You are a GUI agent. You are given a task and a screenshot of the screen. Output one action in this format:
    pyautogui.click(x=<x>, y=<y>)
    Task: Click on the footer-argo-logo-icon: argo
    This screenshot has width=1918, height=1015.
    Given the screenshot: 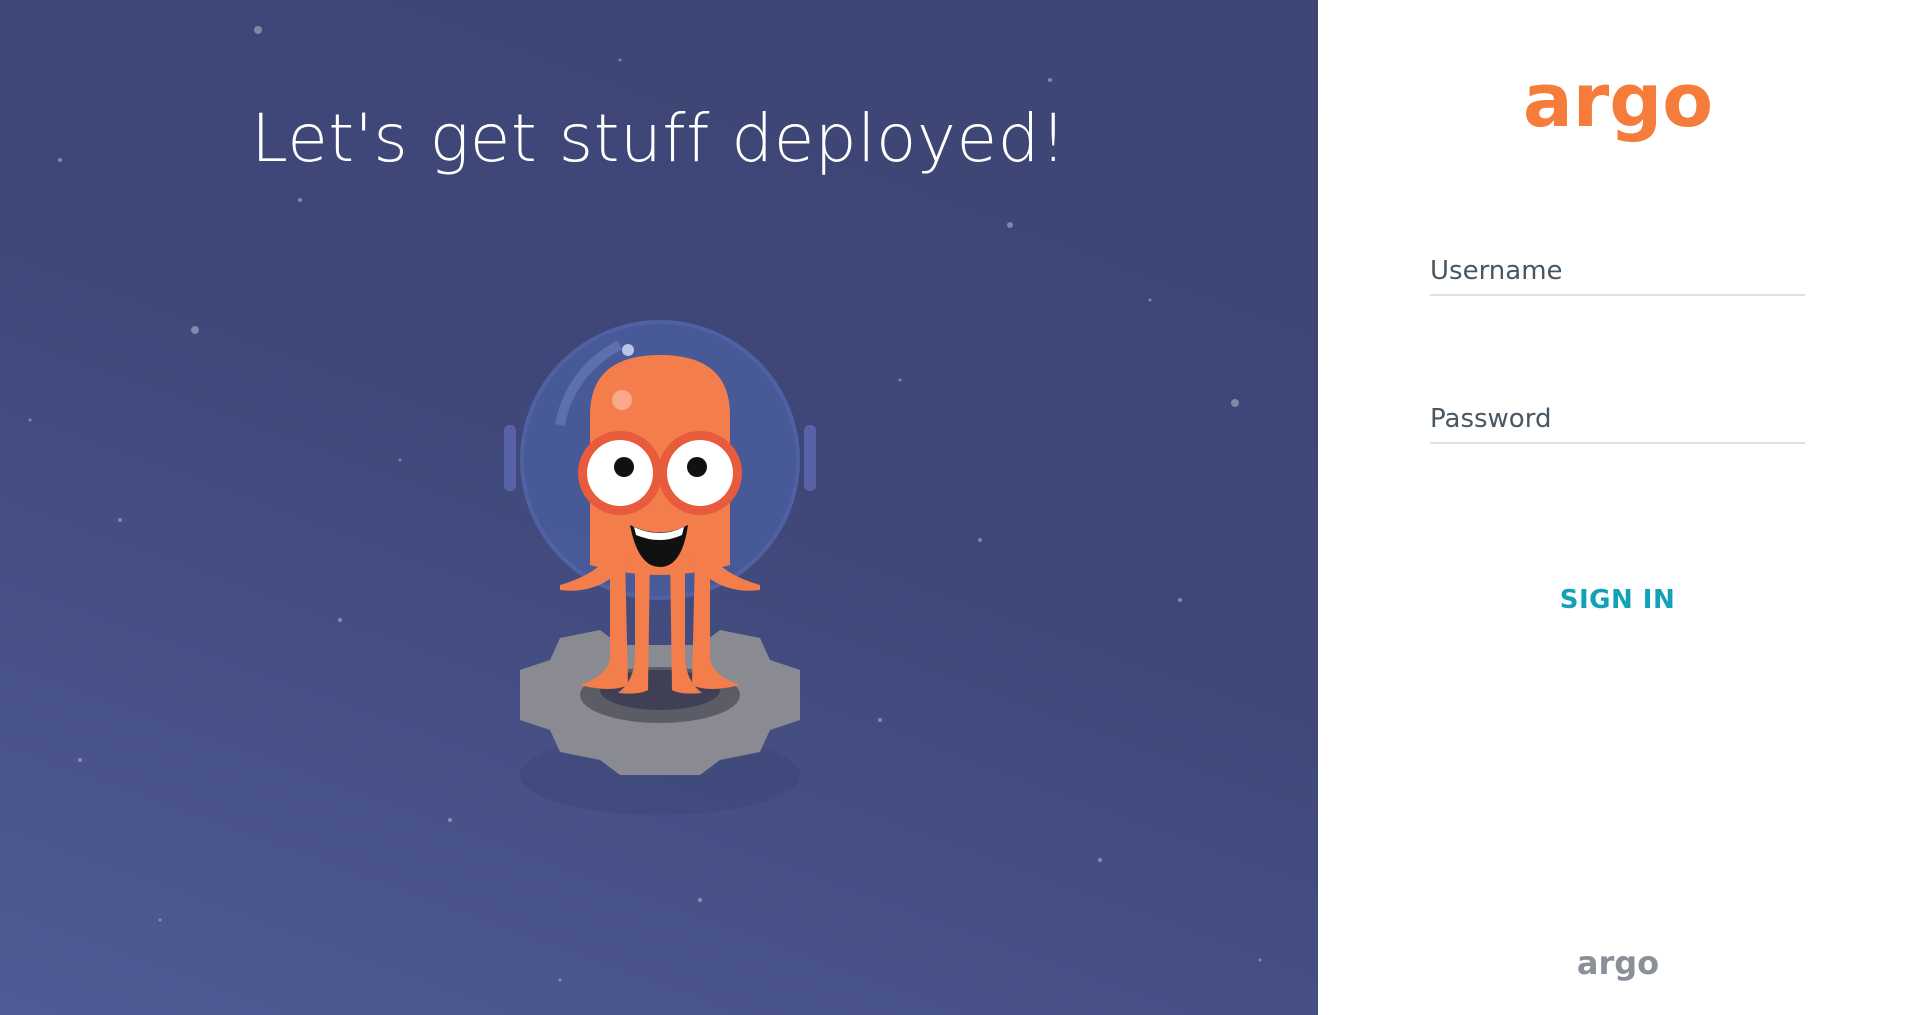 What is the action you would take?
    pyautogui.click(x=1618, y=963)
    